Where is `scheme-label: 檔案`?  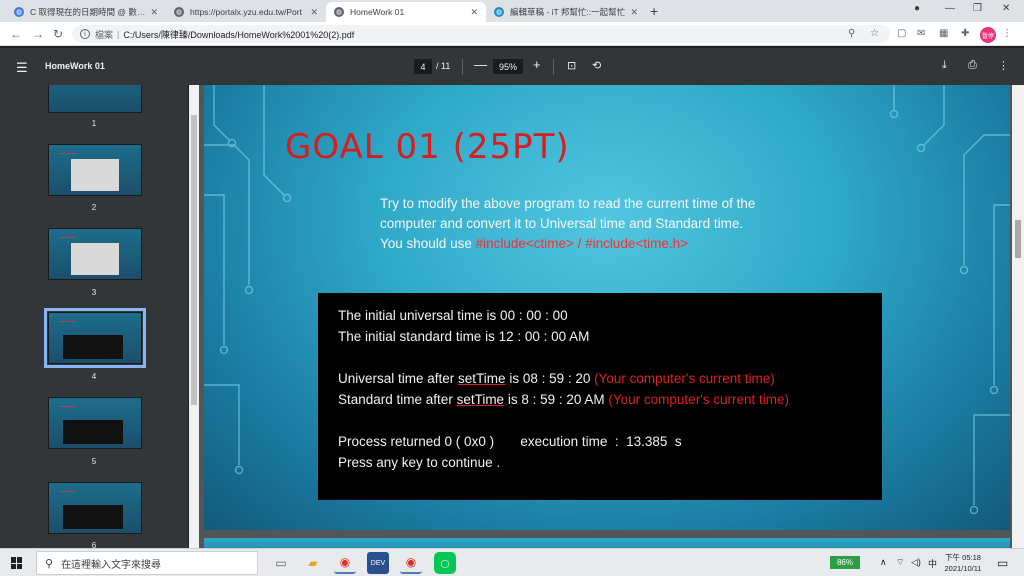
scheme-label: 檔案 is located at coordinates (104, 34).